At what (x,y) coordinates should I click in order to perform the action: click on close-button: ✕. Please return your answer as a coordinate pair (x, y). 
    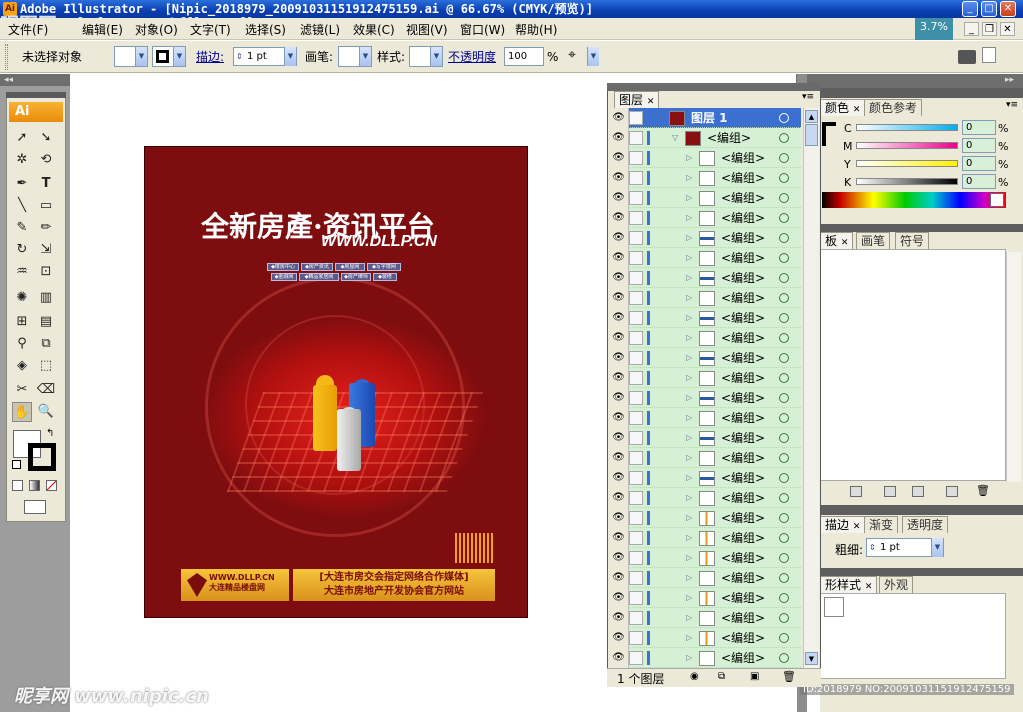
    Looking at the image, I should click on (1008, 9).